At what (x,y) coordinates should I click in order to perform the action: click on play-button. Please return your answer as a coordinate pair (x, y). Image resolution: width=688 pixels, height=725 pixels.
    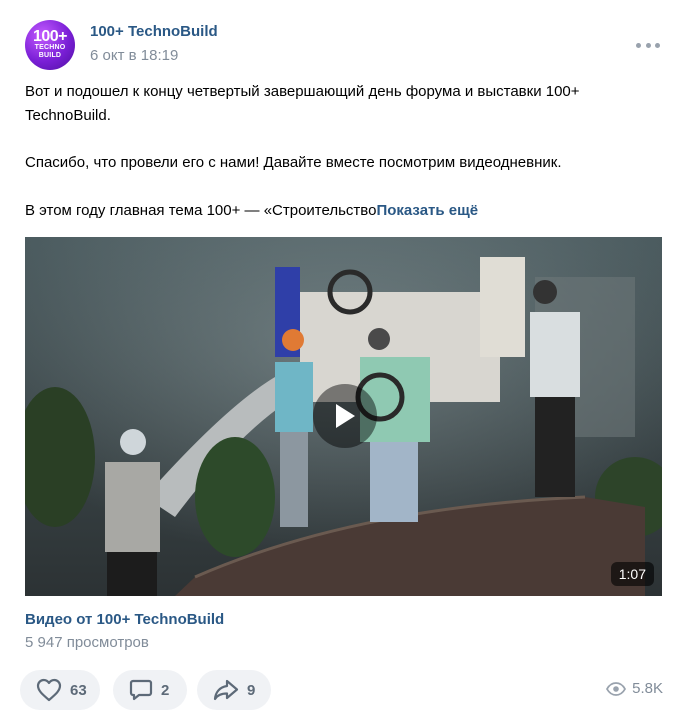
    Looking at the image, I should click on (345, 416).